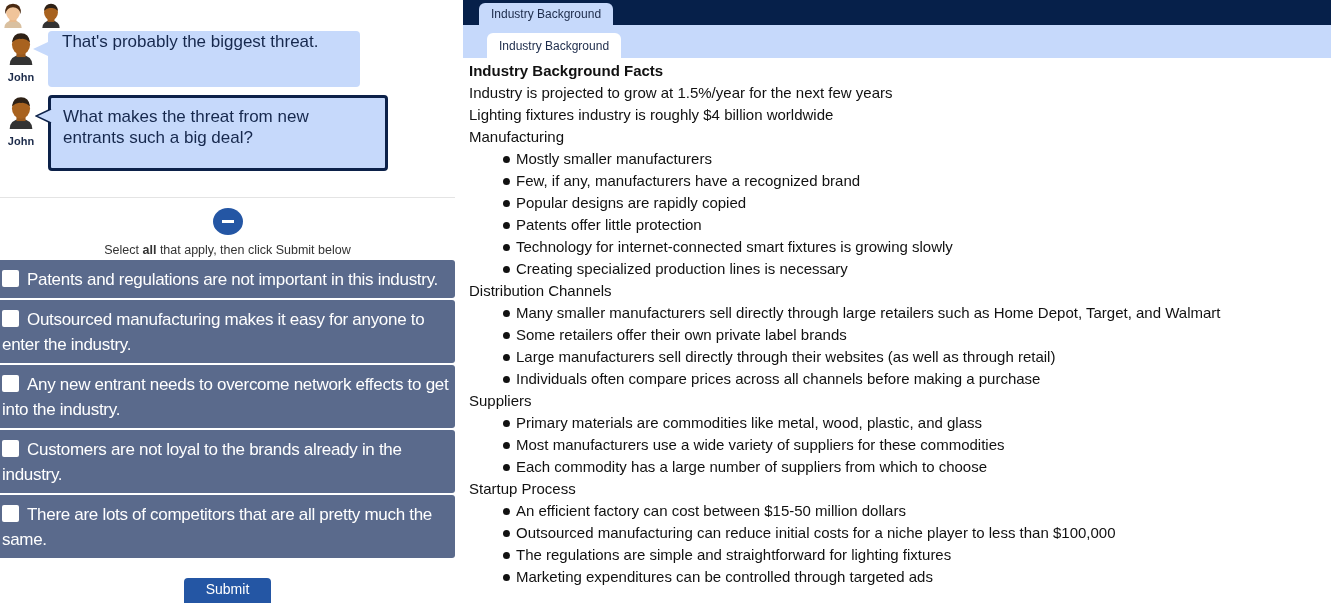  Describe the element at coordinates (681, 335) in the screenshot. I see `bullet-text: Some retailers offer their own private label brands` at that location.